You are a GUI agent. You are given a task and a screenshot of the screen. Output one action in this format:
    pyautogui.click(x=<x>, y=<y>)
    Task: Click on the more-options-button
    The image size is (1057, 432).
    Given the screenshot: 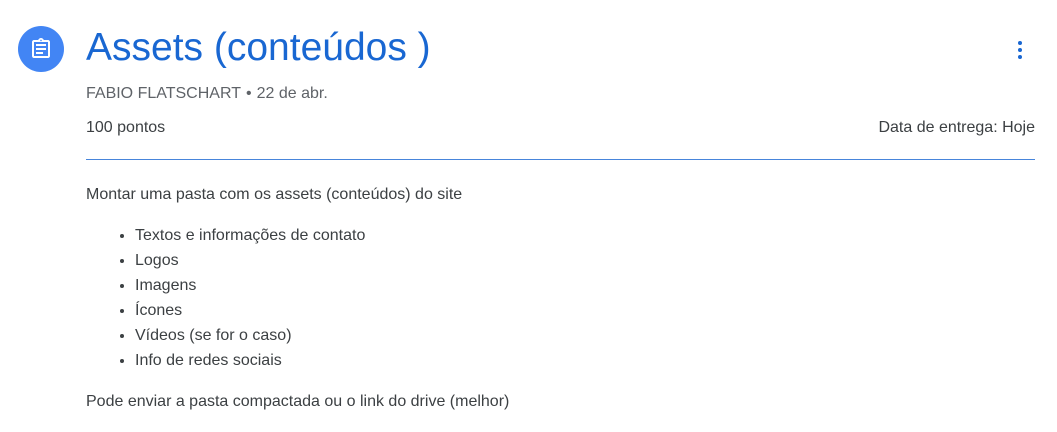 What is the action you would take?
    pyautogui.click(x=1020, y=50)
    